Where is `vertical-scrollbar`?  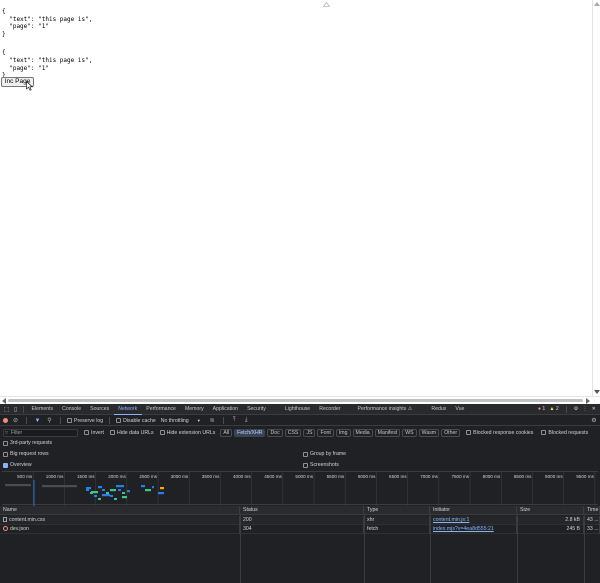 vertical-scrollbar is located at coordinates (596, 198).